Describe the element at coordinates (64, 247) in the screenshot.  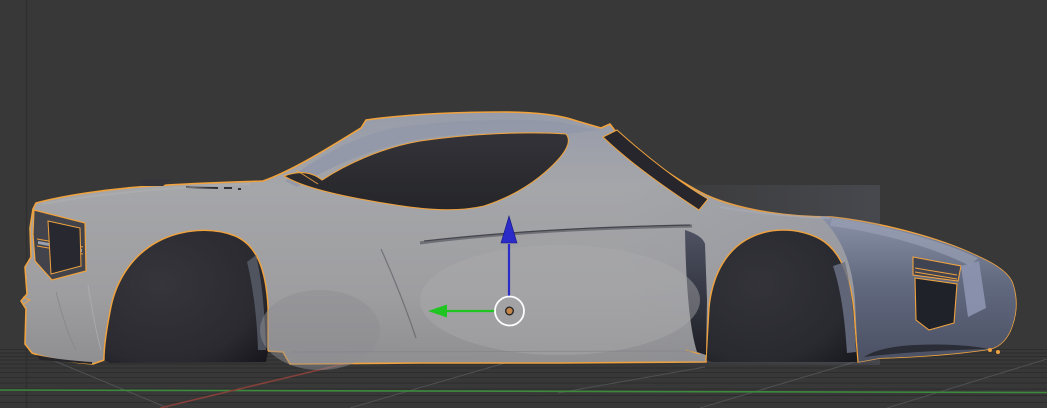
I see `headlight-inner-box` at that location.